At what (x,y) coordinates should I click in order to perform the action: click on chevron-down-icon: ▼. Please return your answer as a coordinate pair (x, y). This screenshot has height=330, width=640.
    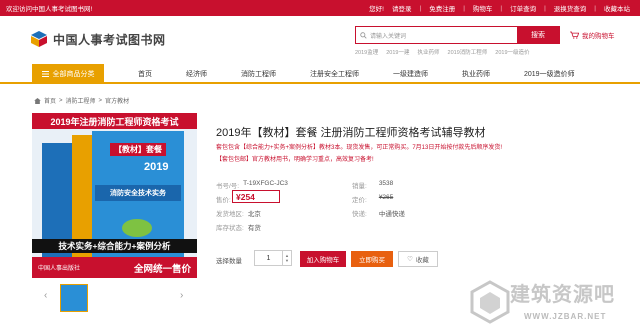
    Looking at the image, I should click on (287, 260).